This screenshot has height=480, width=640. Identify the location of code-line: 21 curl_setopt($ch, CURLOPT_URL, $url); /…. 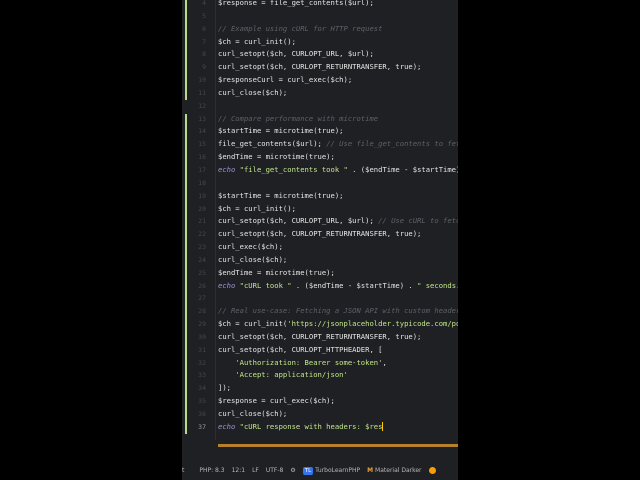
(320, 221).